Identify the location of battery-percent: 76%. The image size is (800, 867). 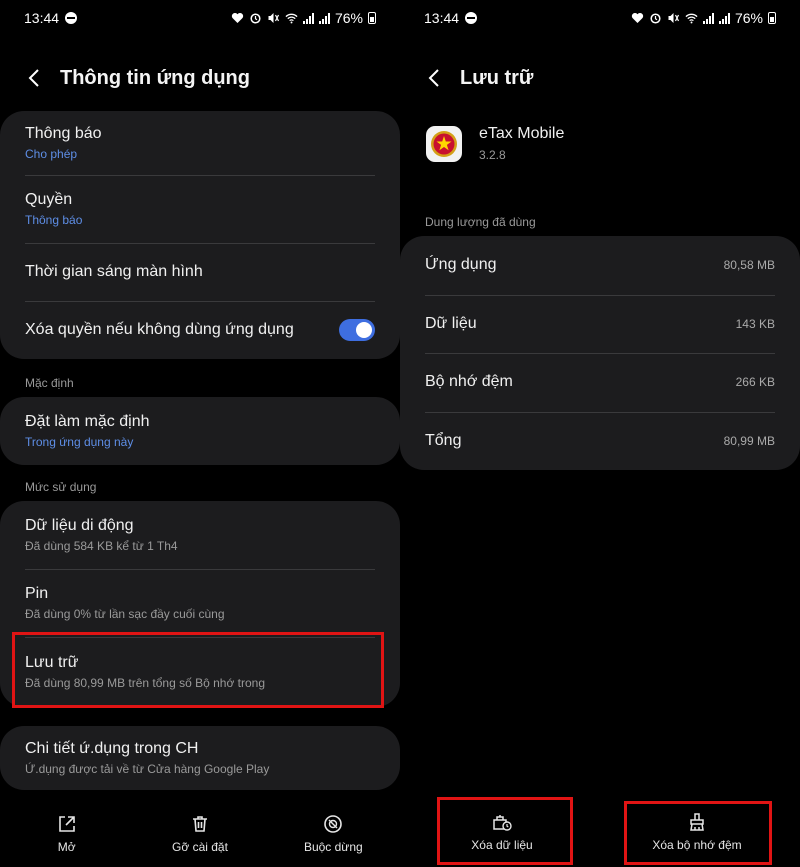
(348, 18).